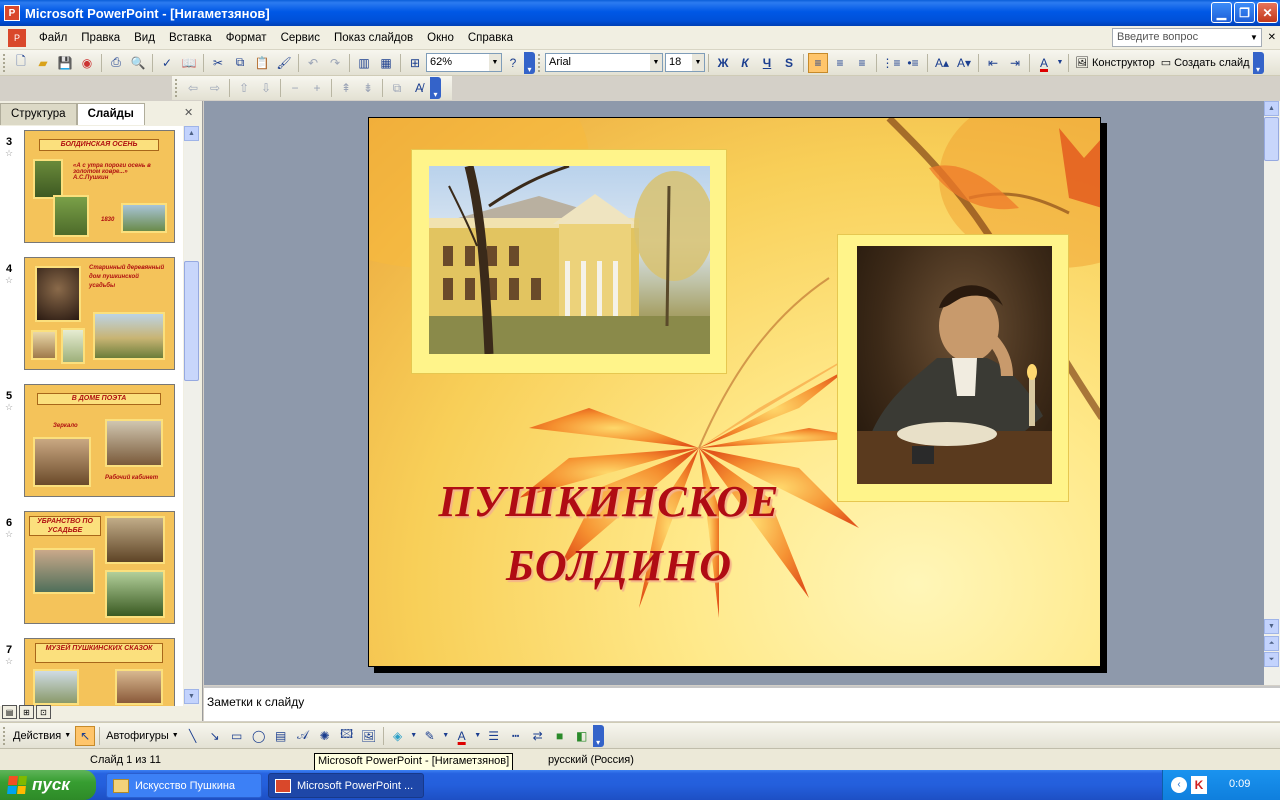  What do you see at coordinates (12, 13) in the screenshot?
I see `powerpoint-app-icon: P` at bounding box center [12, 13].